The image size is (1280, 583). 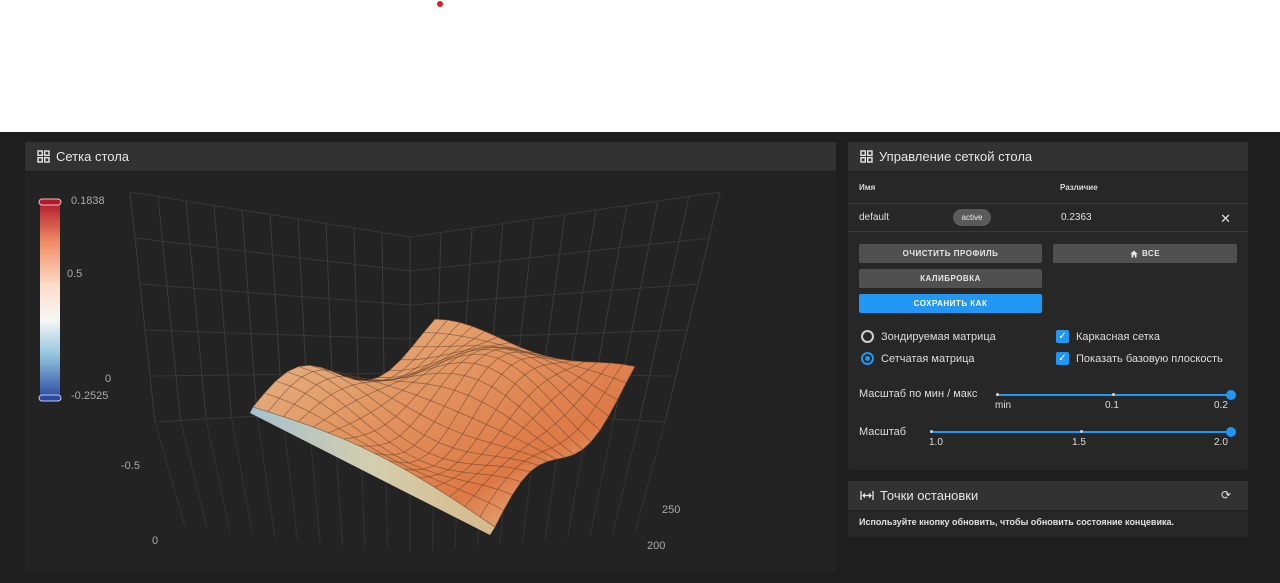 What do you see at coordinates (50, 398) in the screenshot?
I see `colorbar-min-handle` at bounding box center [50, 398].